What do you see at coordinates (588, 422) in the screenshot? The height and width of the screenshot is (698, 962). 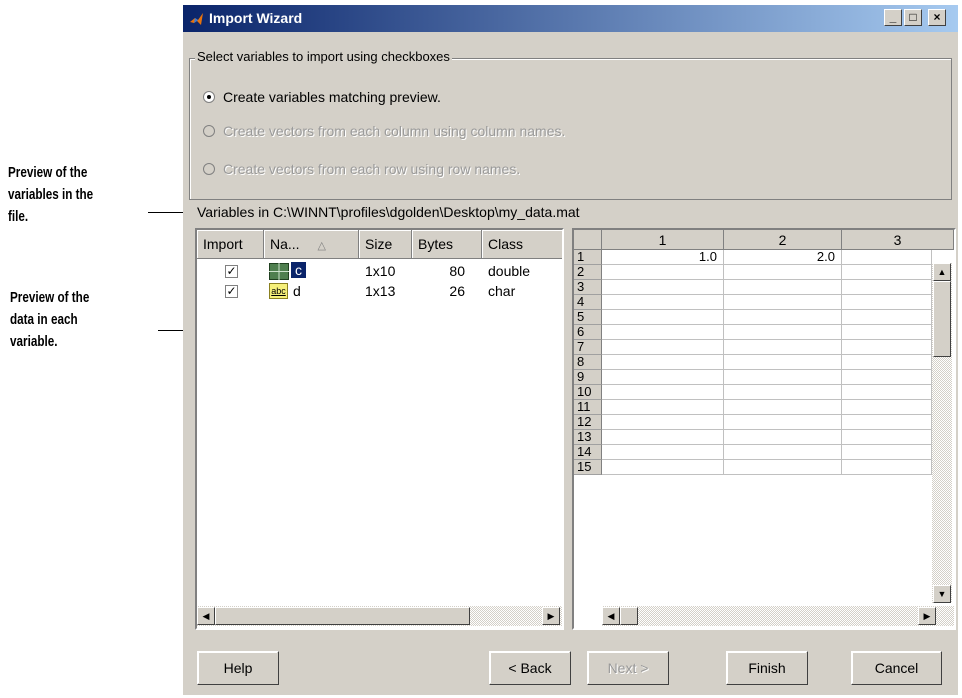 I see `grid-row-header: 12` at bounding box center [588, 422].